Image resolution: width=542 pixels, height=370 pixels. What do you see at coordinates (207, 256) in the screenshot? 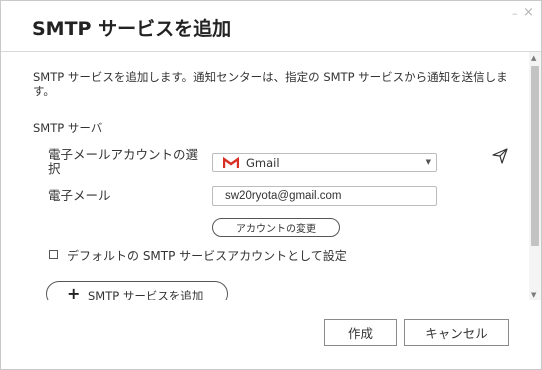
I see `default-account-checkbox-label: デフォルトの SMTP サービスアカウントとして設定` at bounding box center [207, 256].